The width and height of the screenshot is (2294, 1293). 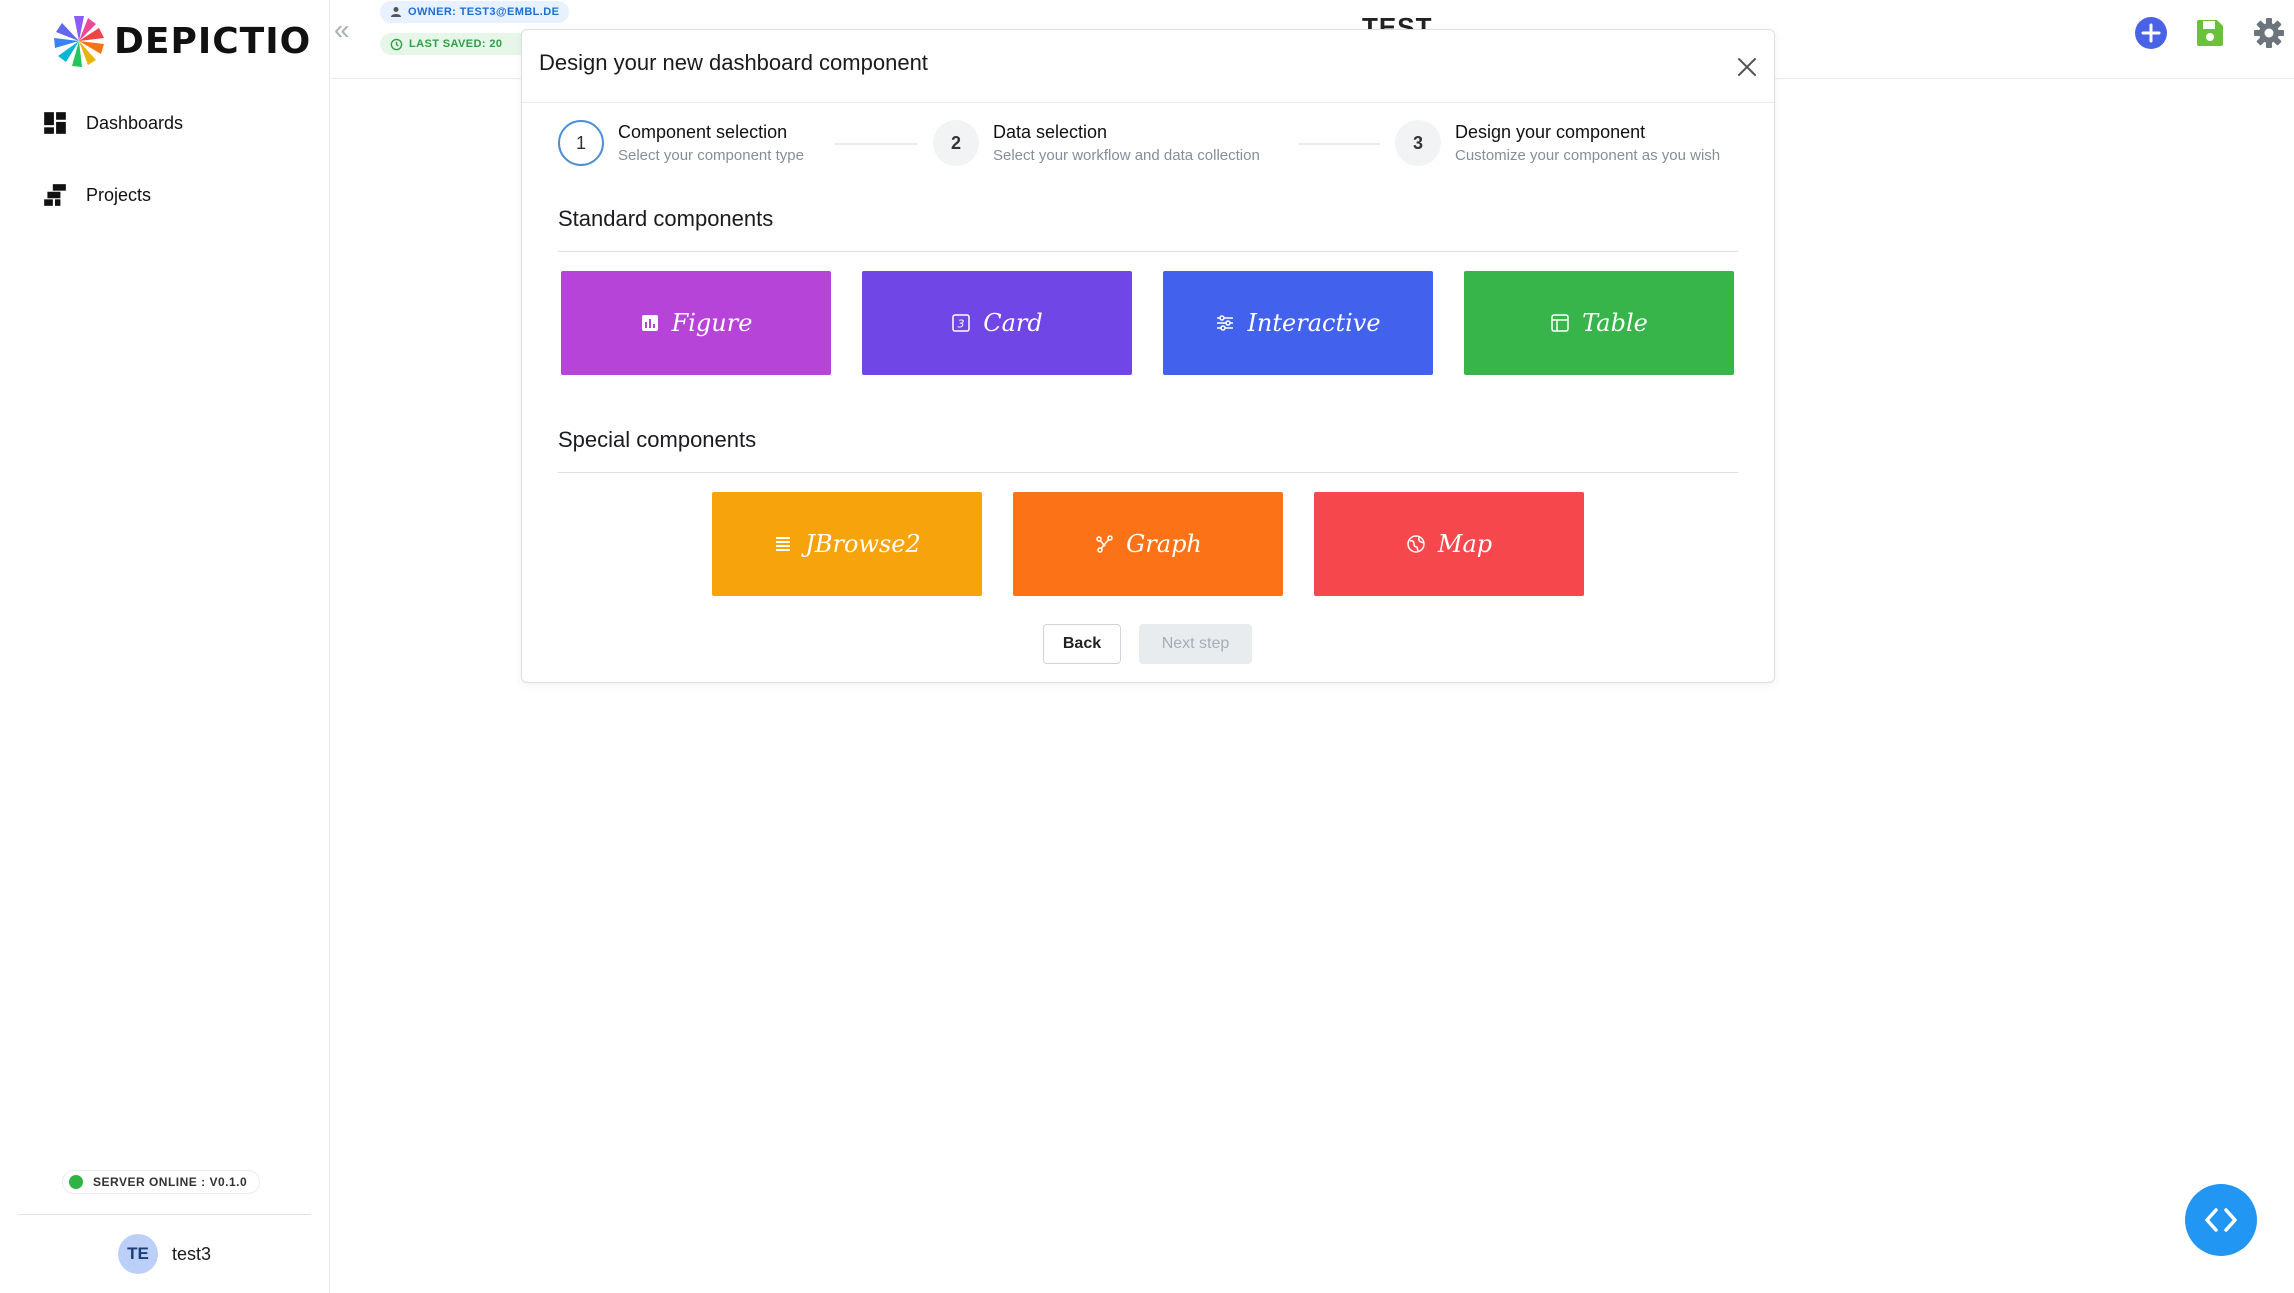 I want to click on card-component-button: 3 Card, so click(x=997, y=323).